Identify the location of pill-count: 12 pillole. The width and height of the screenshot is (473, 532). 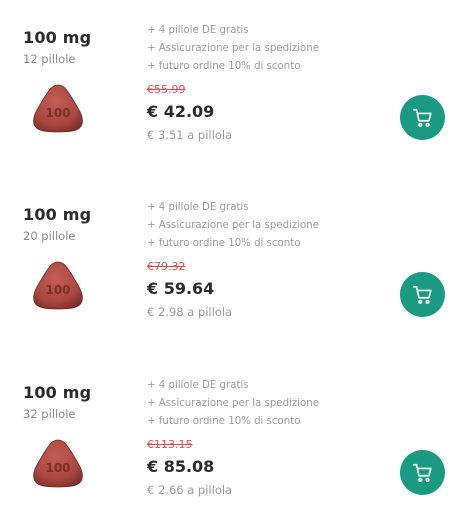
(49, 59).